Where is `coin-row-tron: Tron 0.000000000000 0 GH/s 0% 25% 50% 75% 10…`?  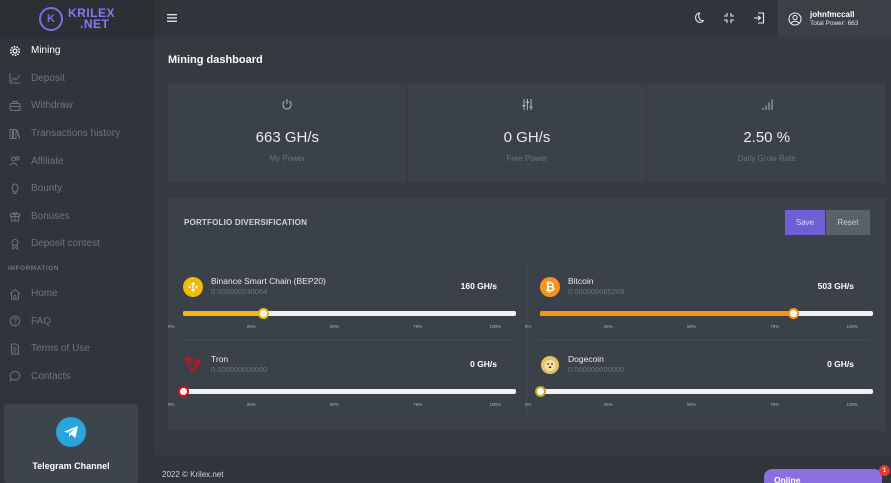 coin-row-tron: Tron 0.000000000000 0 GH/s 0% 25% 50% 75% 10… is located at coordinates (342, 385).